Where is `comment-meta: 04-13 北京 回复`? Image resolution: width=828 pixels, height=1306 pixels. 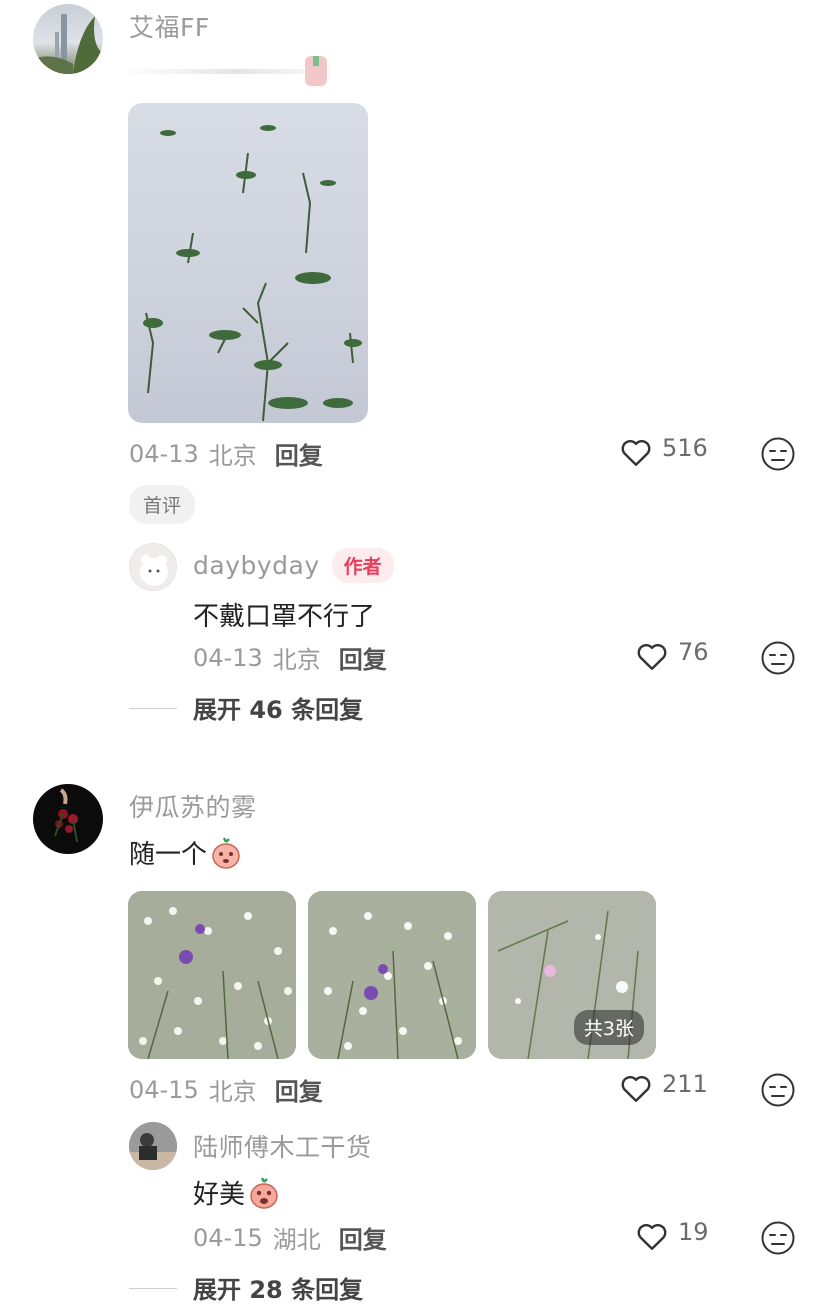 comment-meta: 04-13 北京 回复 is located at coordinates (226, 453).